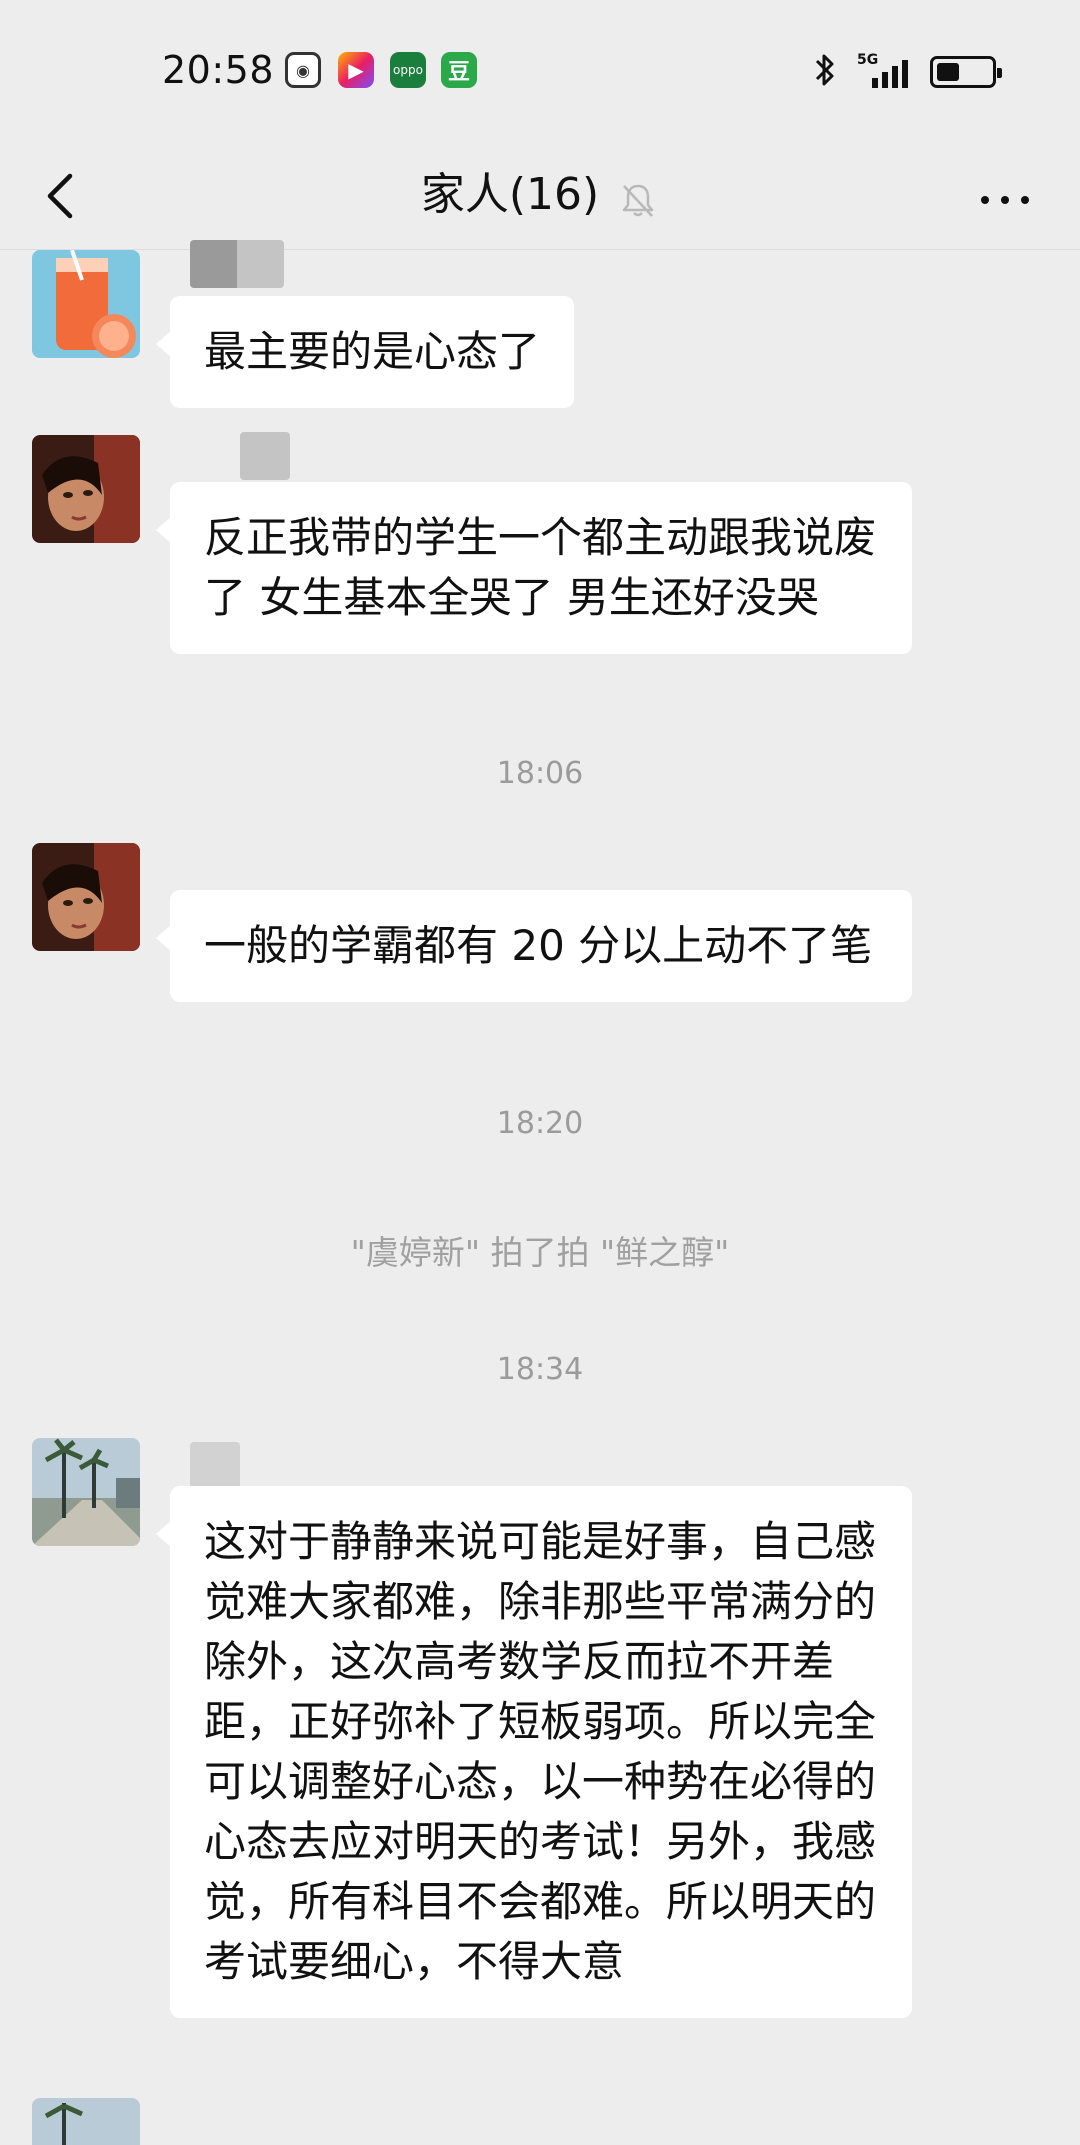 The width and height of the screenshot is (1080, 2145). What do you see at coordinates (303, 70) in the screenshot?
I see `camera-app-icon: ◉` at bounding box center [303, 70].